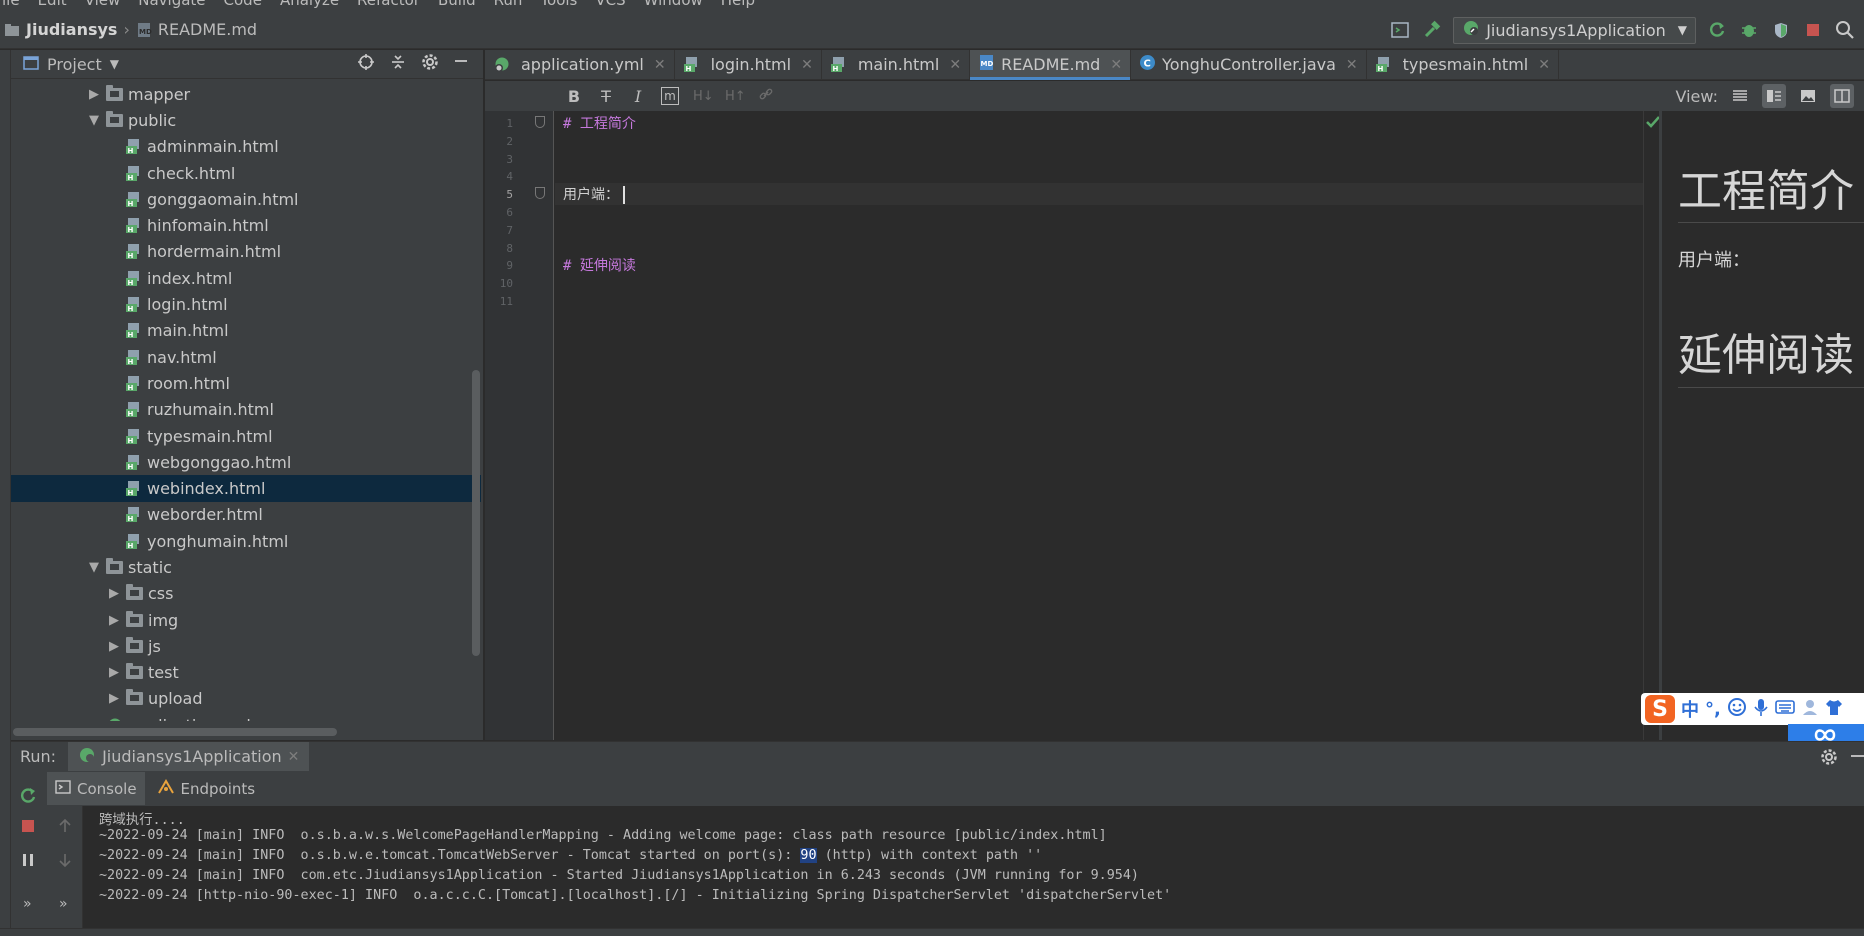 Image resolution: width=1864 pixels, height=936 pixels. I want to click on ime-language-toggle: 中, so click(1690, 709).